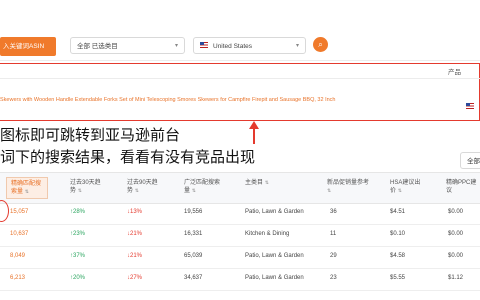  What do you see at coordinates (88, 187) in the screenshot?
I see `column-header-trend-30: 过去30天趋势 ⇅` at bounding box center [88, 187].